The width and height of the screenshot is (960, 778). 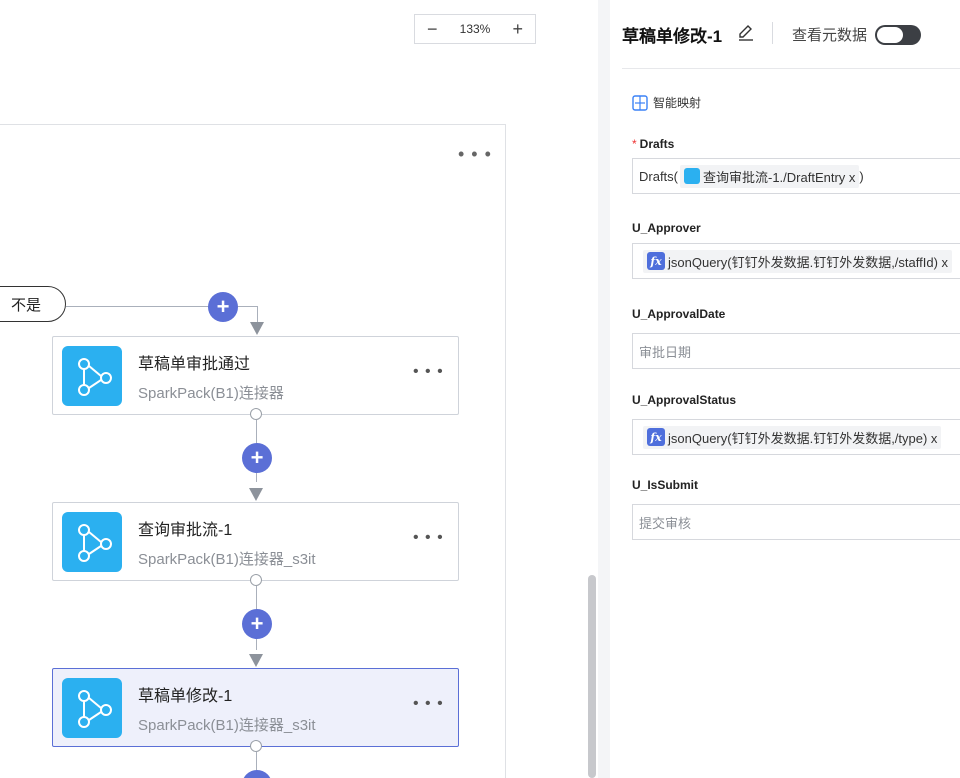 I want to click on is-submit-field: 提交审核, so click(x=796, y=522).